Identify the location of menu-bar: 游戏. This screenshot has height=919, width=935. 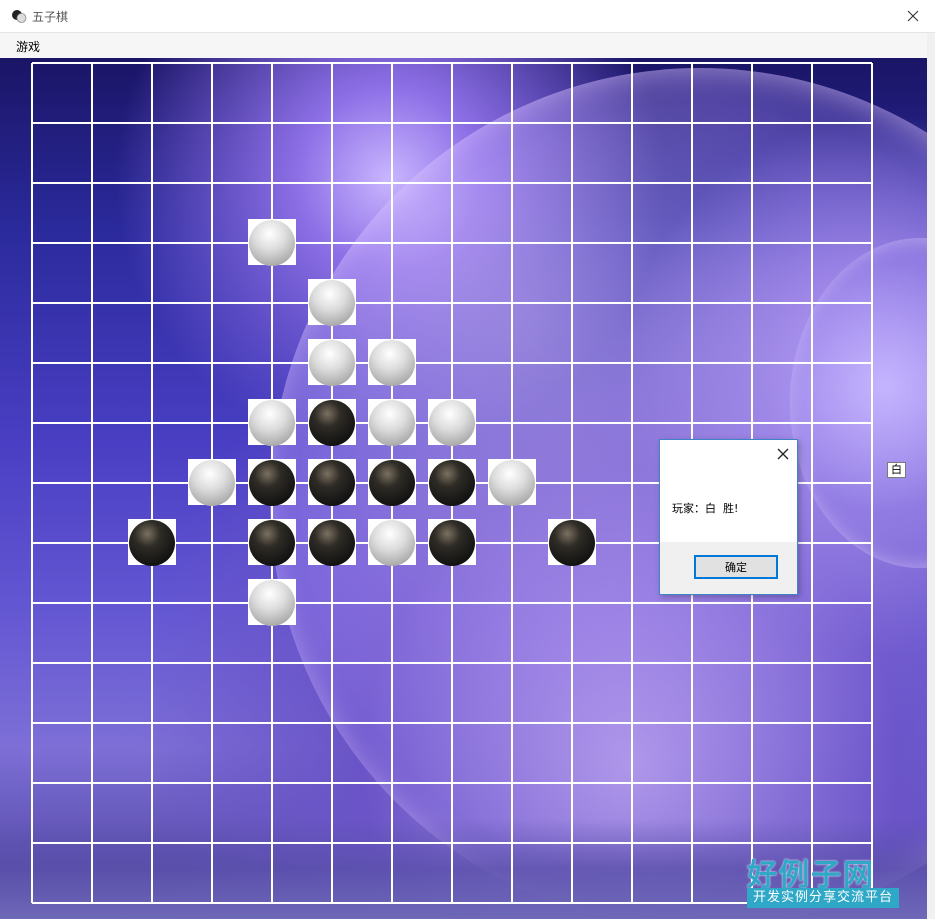
(463, 45).